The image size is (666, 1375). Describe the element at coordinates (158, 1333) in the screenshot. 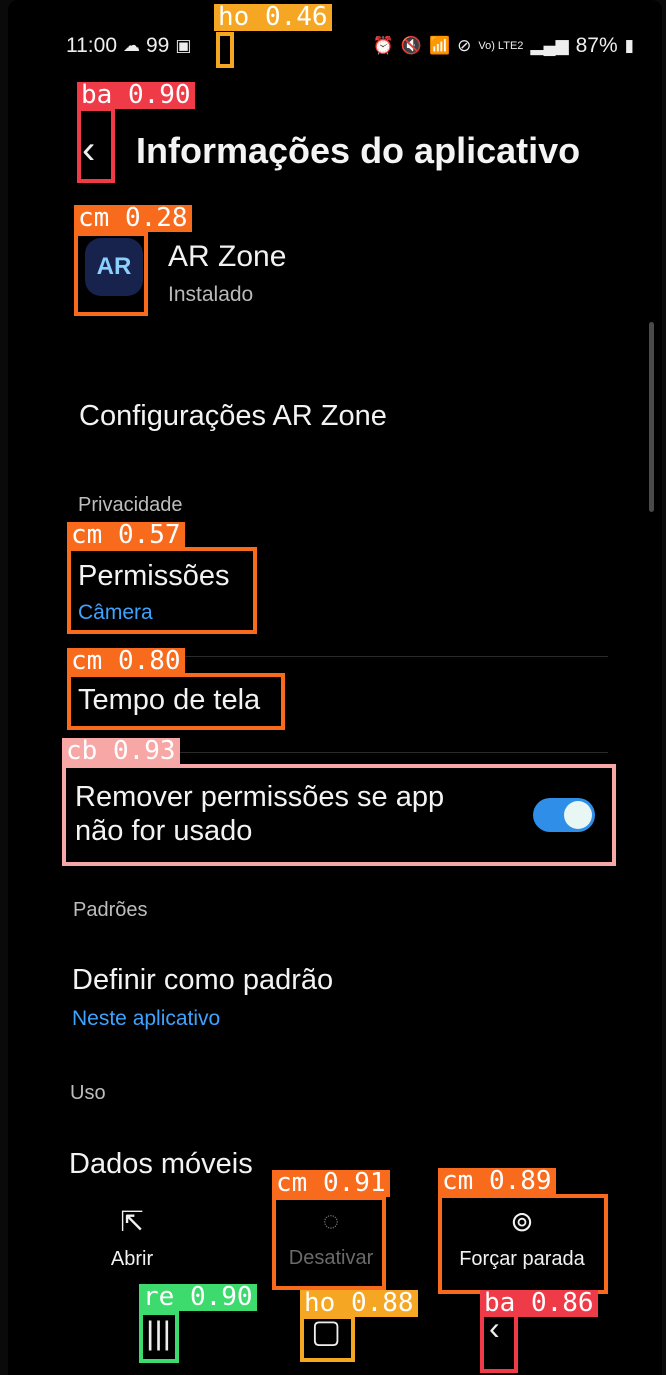

I see `recent-apps-button: |||` at that location.